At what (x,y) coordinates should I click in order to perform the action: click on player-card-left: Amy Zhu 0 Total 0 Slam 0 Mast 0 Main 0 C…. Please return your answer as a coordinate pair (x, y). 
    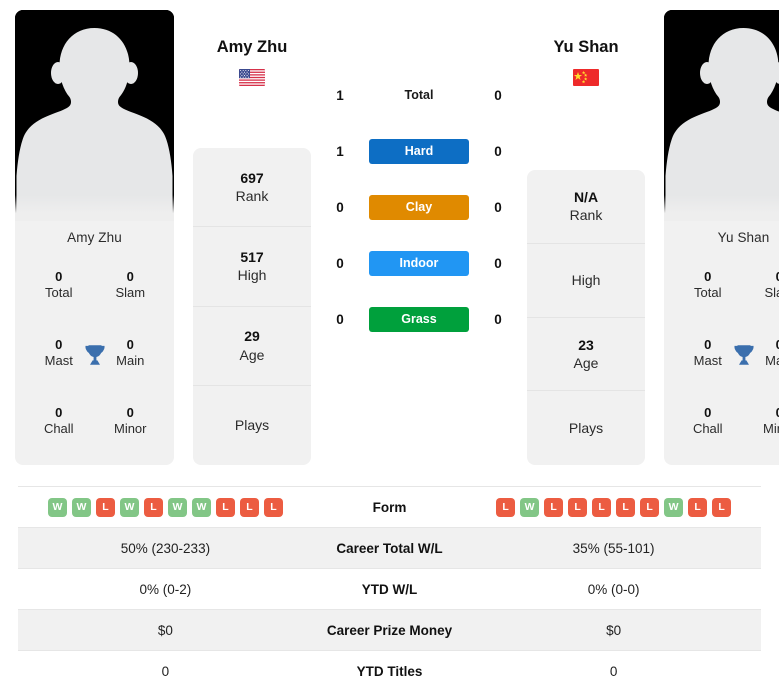
    Looking at the image, I should click on (94, 237).